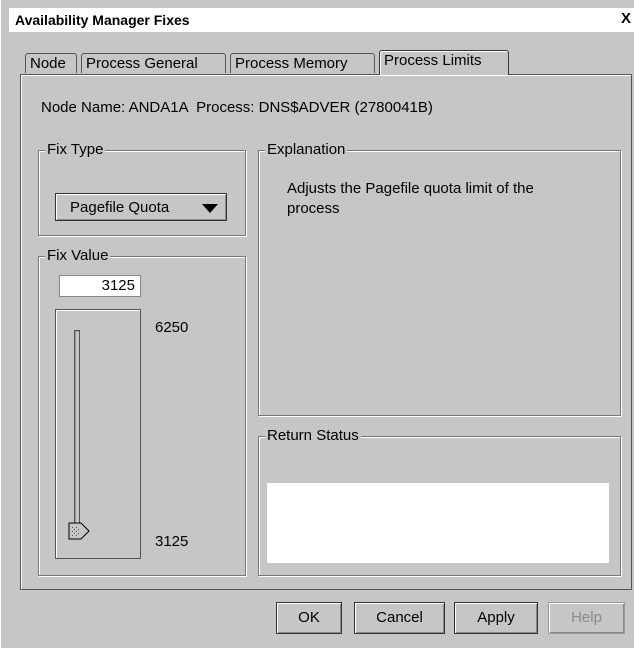 This screenshot has width=634, height=648. I want to click on tab-process-general: Process General, so click(153, 63).